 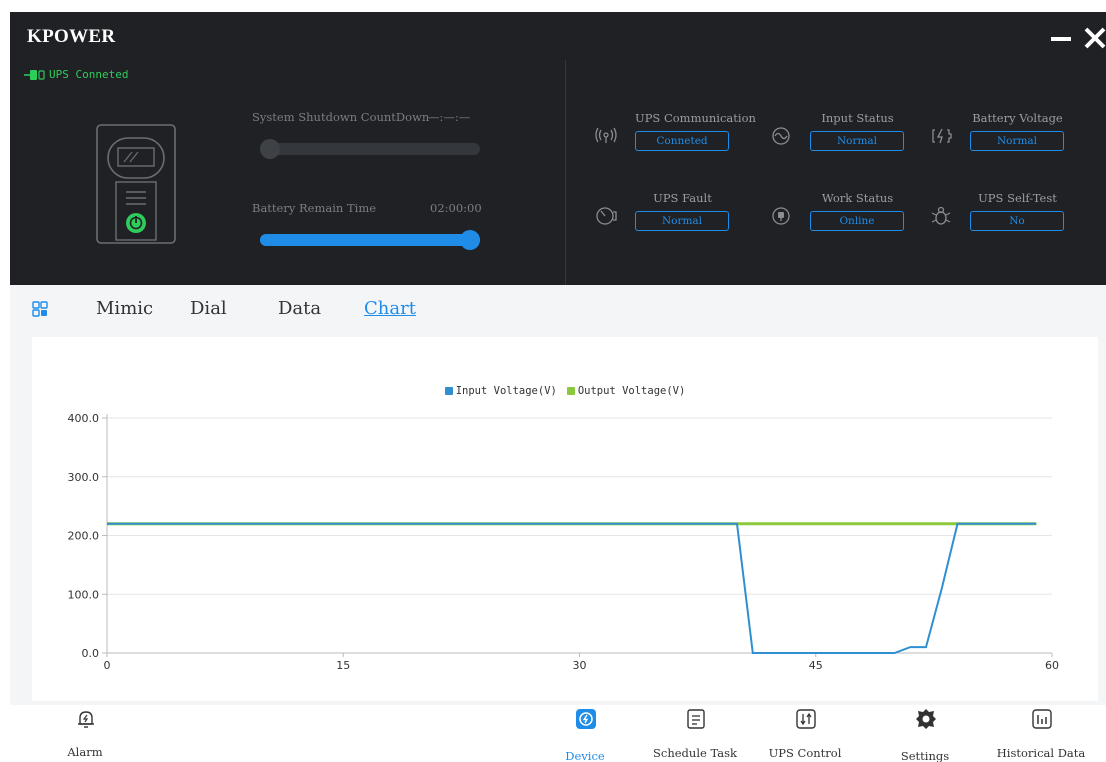 I want to click on gear-icon, so click(x=926, y=719).